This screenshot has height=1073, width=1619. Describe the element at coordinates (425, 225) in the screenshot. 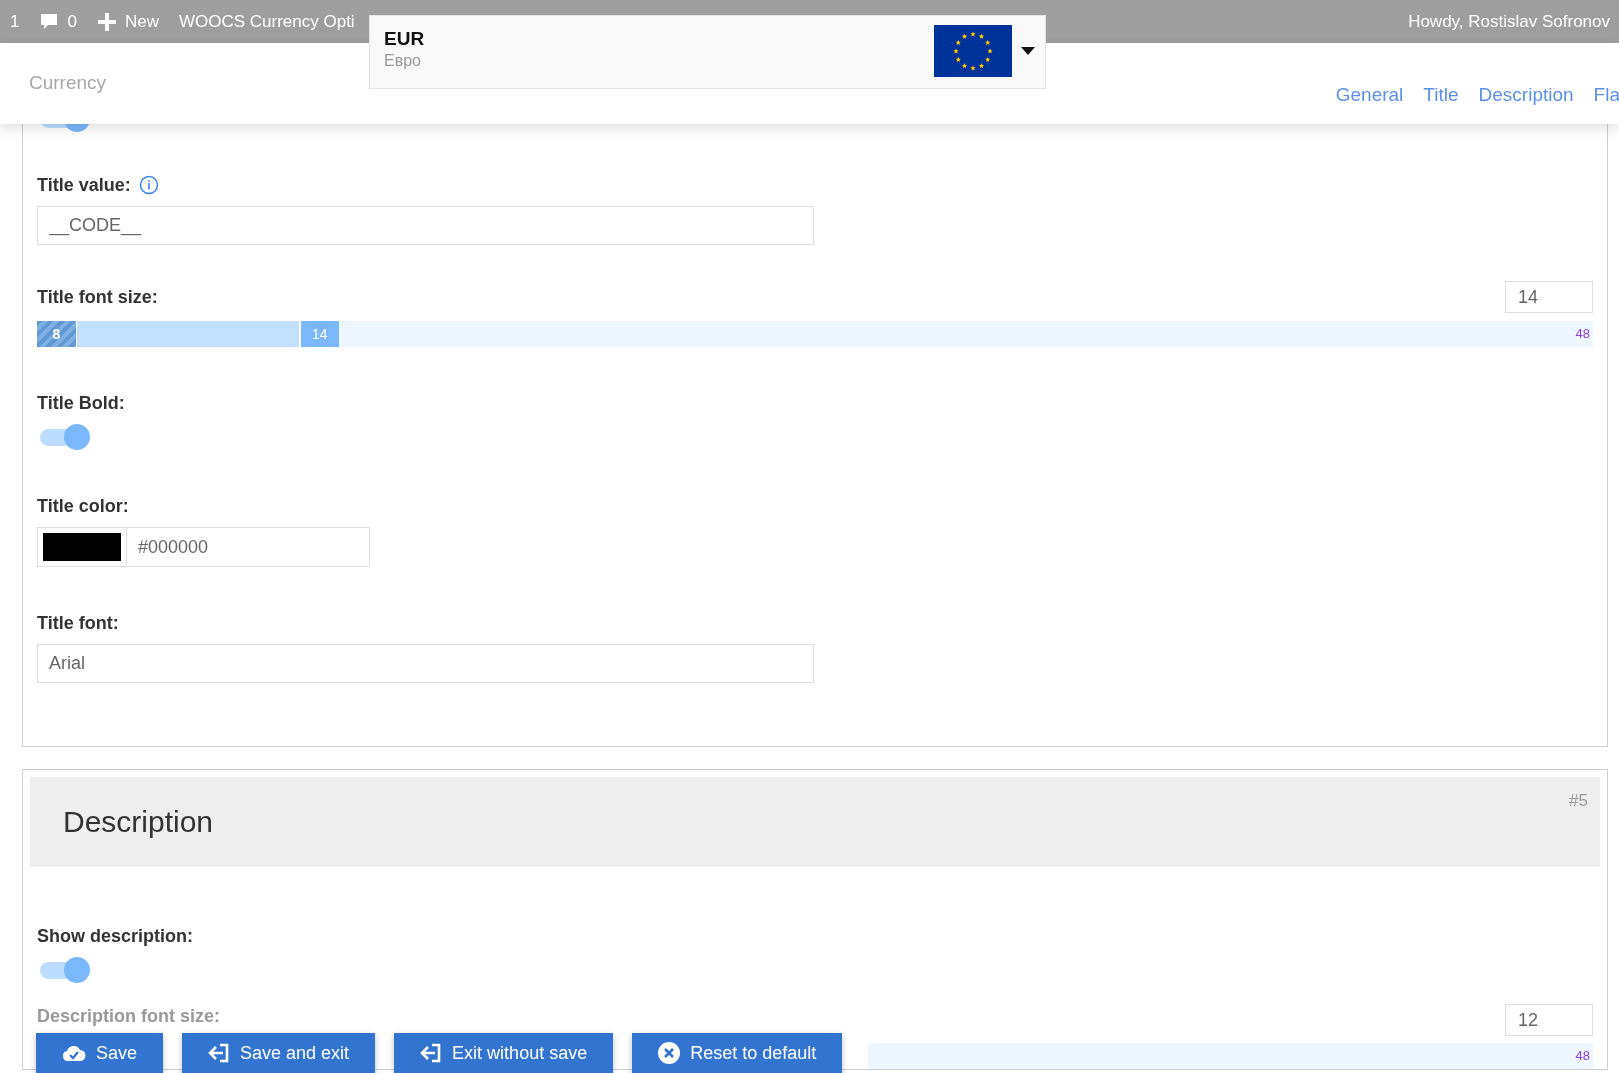

I see `text-field: __CODE__` at that location.